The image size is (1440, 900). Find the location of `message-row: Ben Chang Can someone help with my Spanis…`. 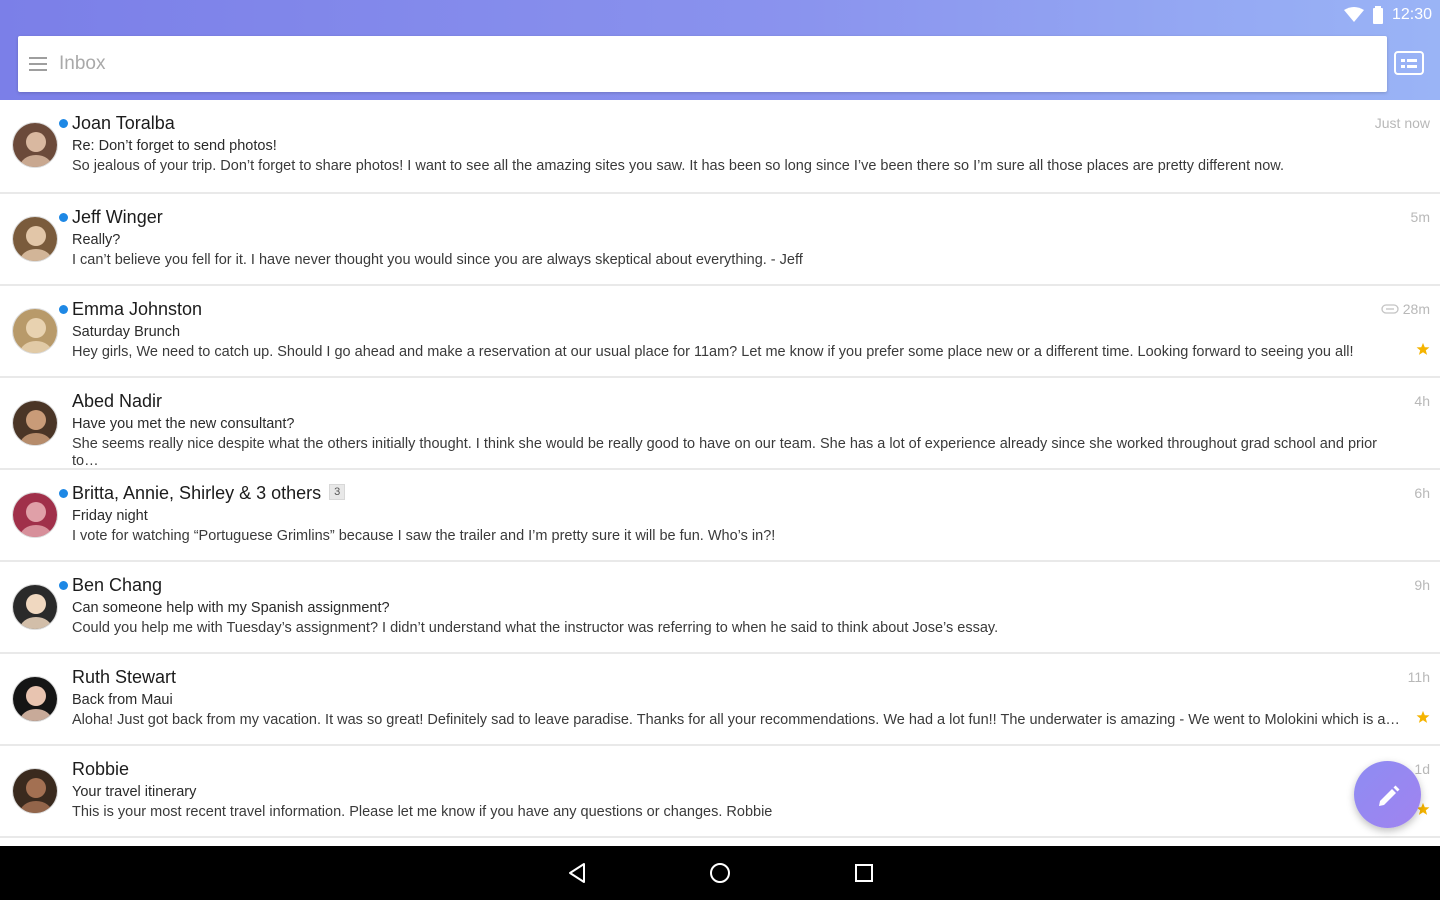

message-row: Ben Chang Can someone help with my Spanis… is located at coordinates (720, 608).